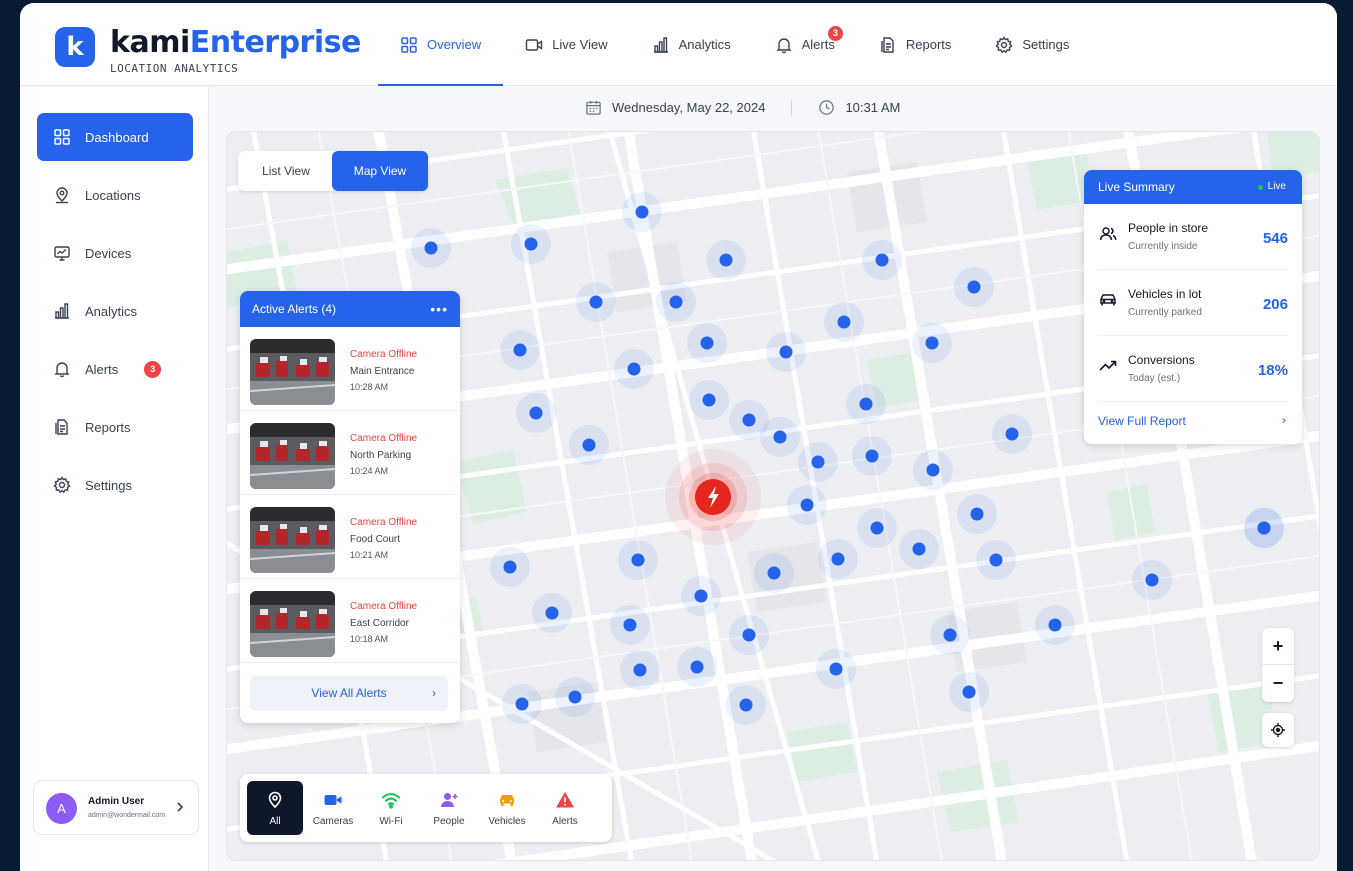 The image size is (1353, 871). I want to click on topnav-label: Reports, so click(928, 44).